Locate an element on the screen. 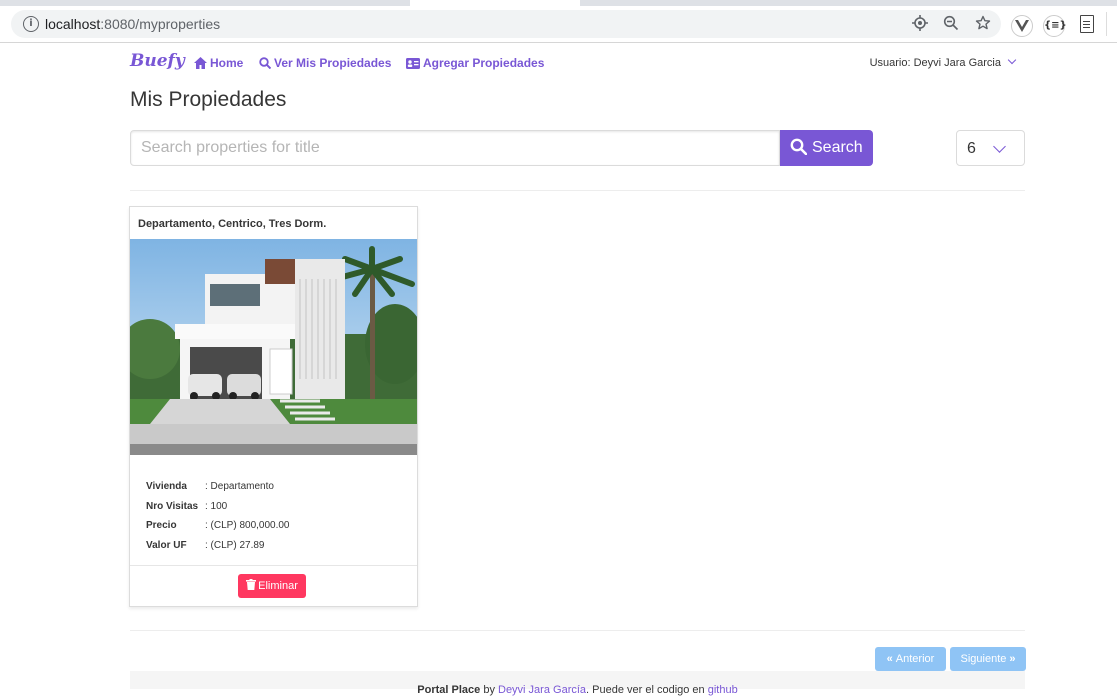  trash-icon is located at coordinates (251, 584).